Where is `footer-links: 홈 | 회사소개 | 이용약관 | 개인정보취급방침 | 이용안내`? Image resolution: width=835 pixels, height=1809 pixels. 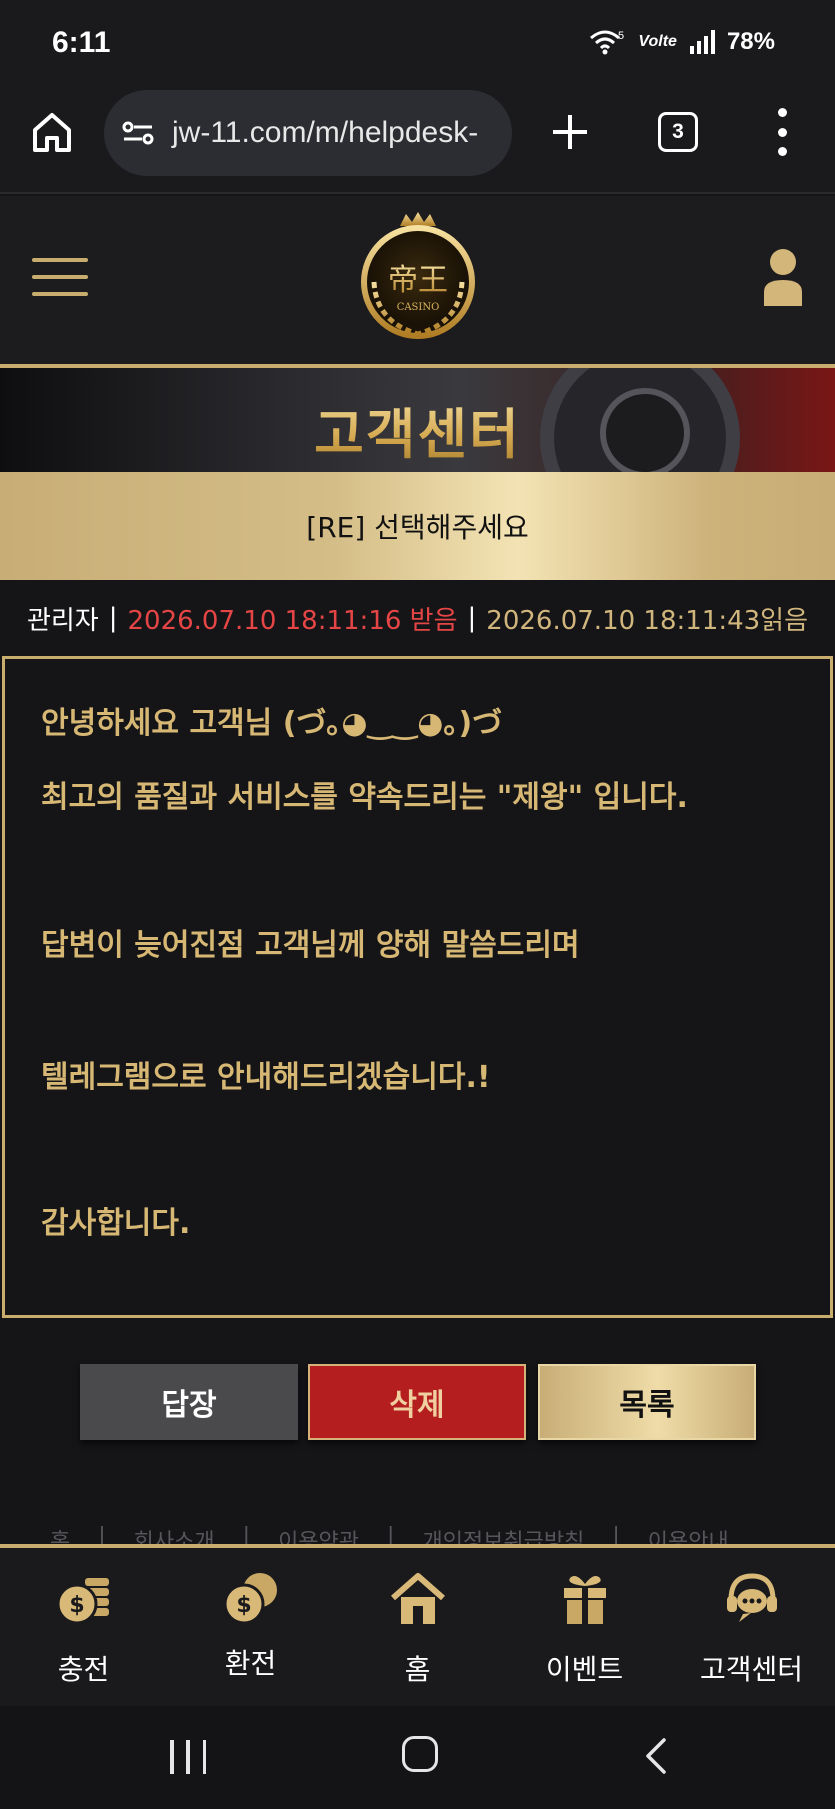
footer-links: 홈 | 회사소개 | 이용약관 | 개인정보취급방침 | 이용안내 is located at coordinates (417, 1531).